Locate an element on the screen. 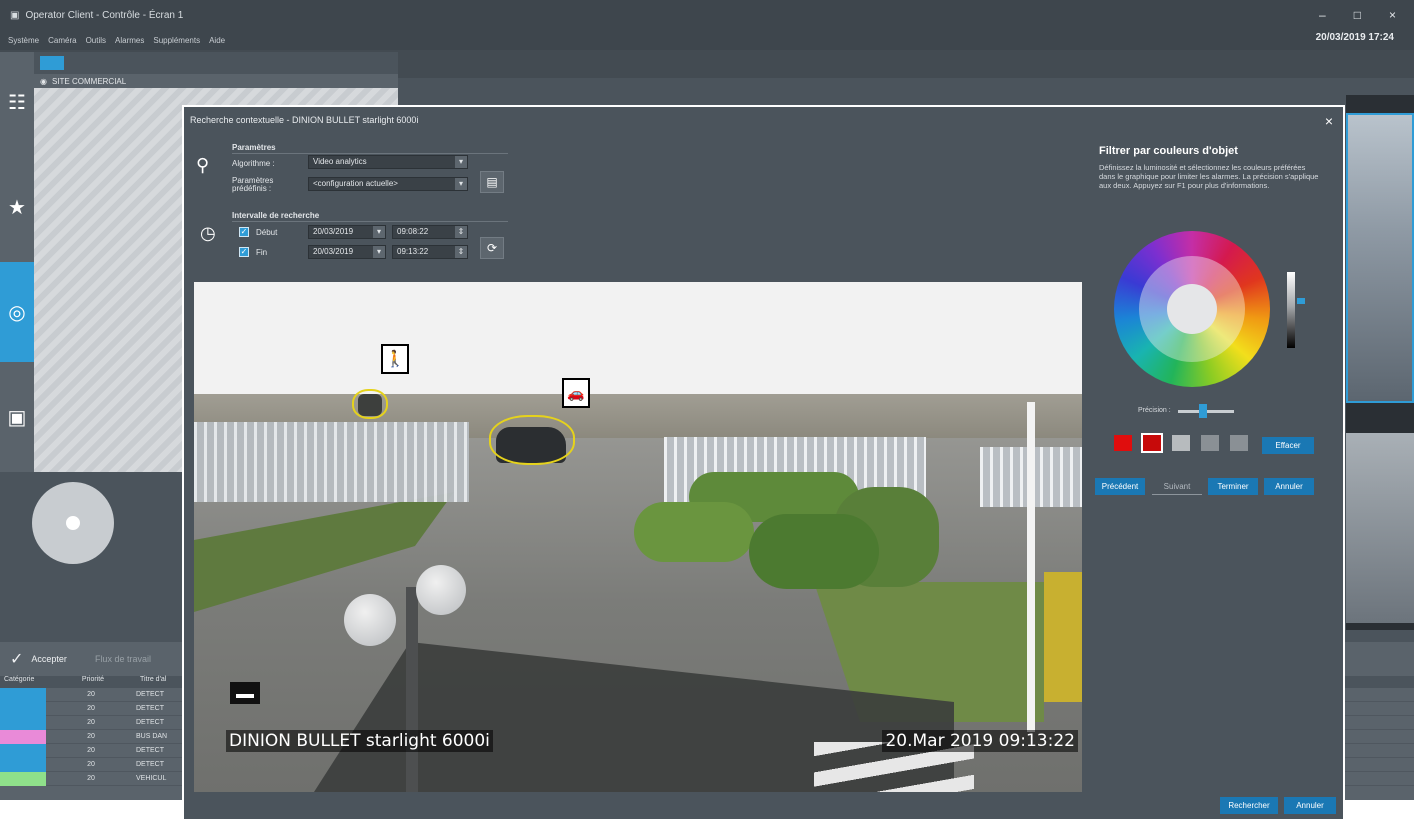 The height and width of the screenshot is (821, 1414). menu-extras: Suppléments is located at coordinates (176, 40).